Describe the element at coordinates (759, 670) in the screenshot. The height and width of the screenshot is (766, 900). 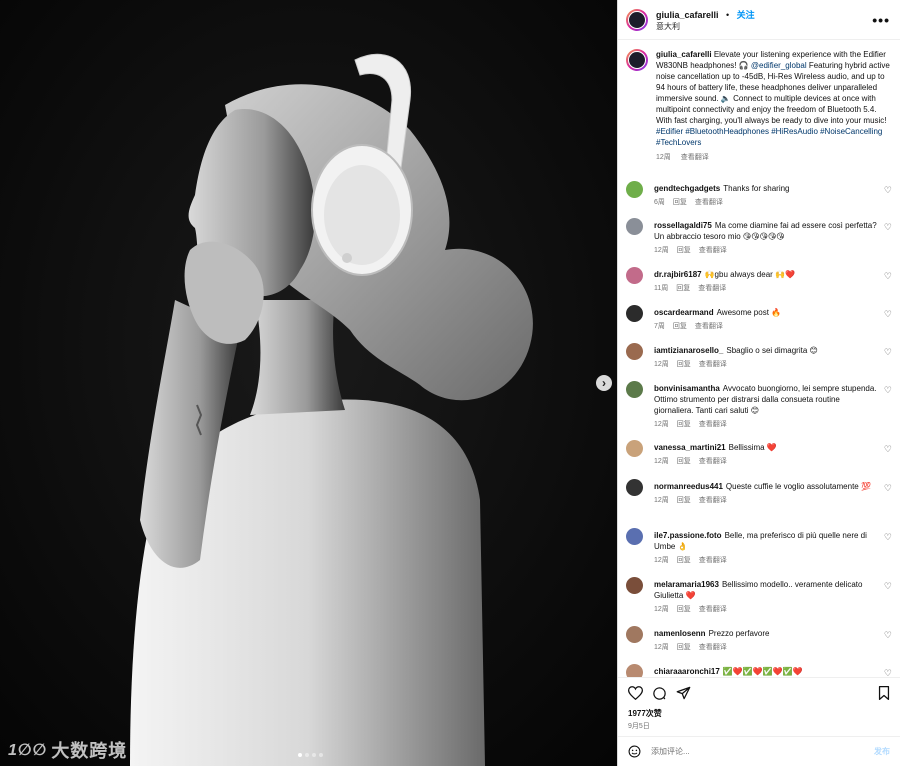
I see `comment-item: chiaraaaronchi17 ✅❤️✅❤️✅❤️✅❤️ ♡` at that location.